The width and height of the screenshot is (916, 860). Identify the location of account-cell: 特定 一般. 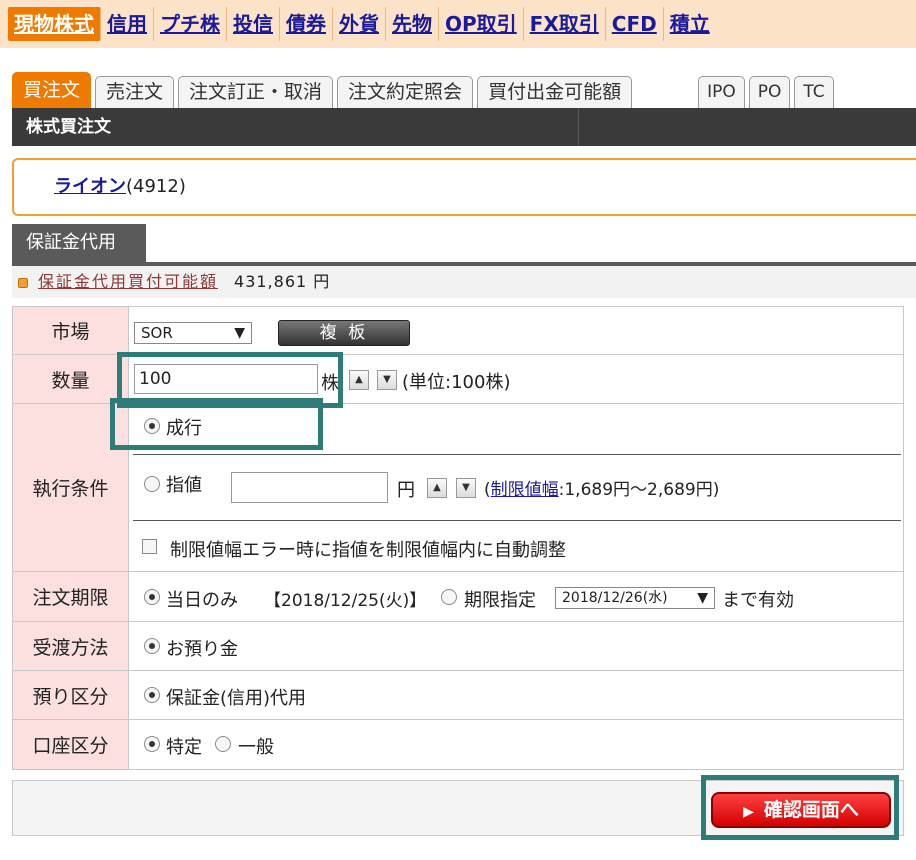
(516, 744).